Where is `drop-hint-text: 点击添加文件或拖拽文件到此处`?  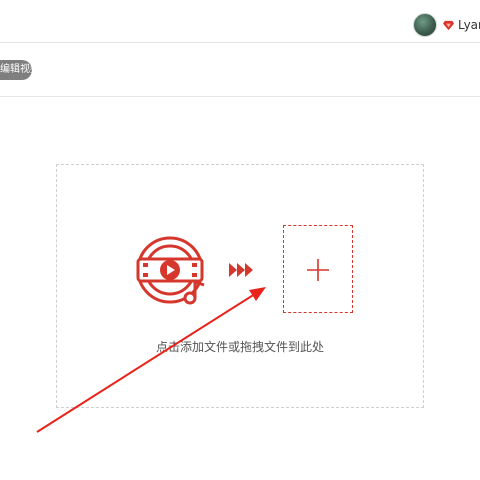 drop-hint-text: 点击添加文件或拖拽文件到此处 is located at coordinates (239, 347).